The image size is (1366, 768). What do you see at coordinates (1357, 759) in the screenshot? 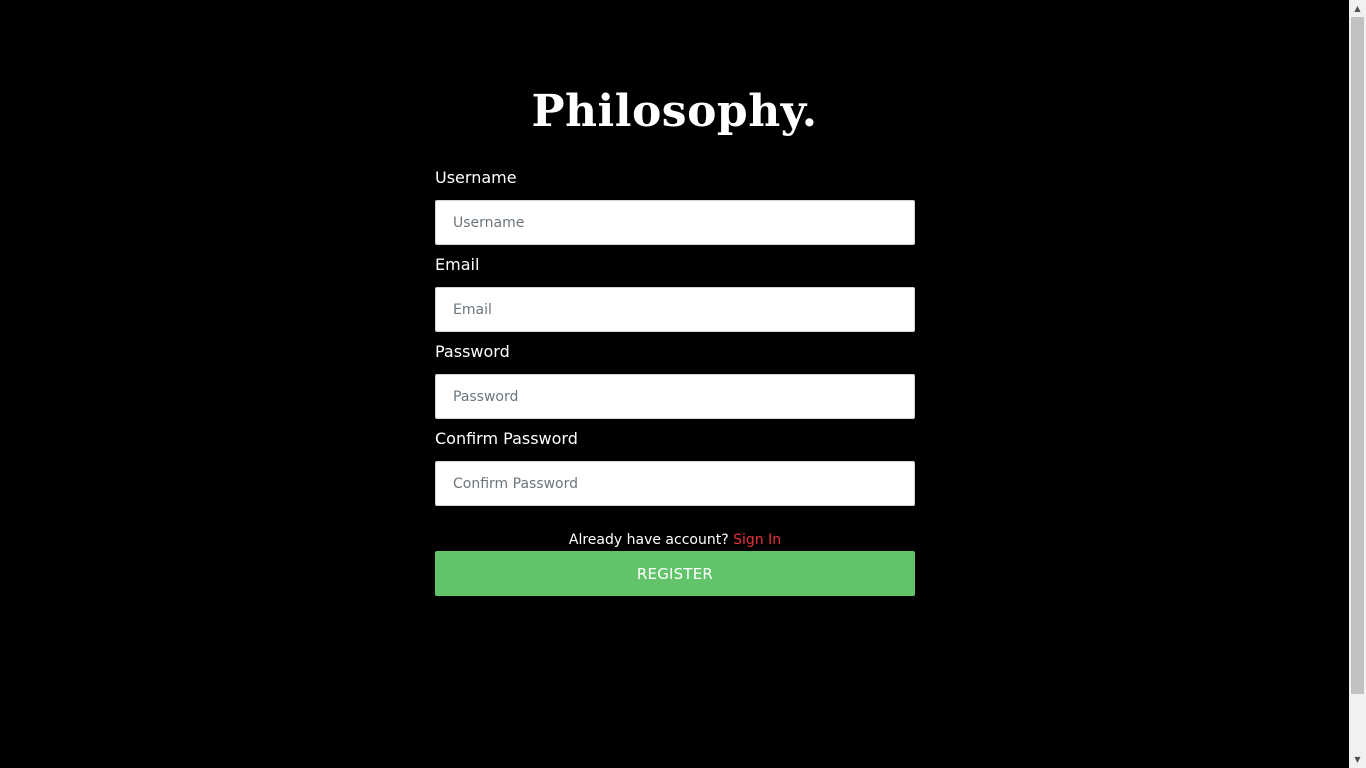
I see `scroll-down-arrow-icon: ▼` at bounding box center [1357, 759].